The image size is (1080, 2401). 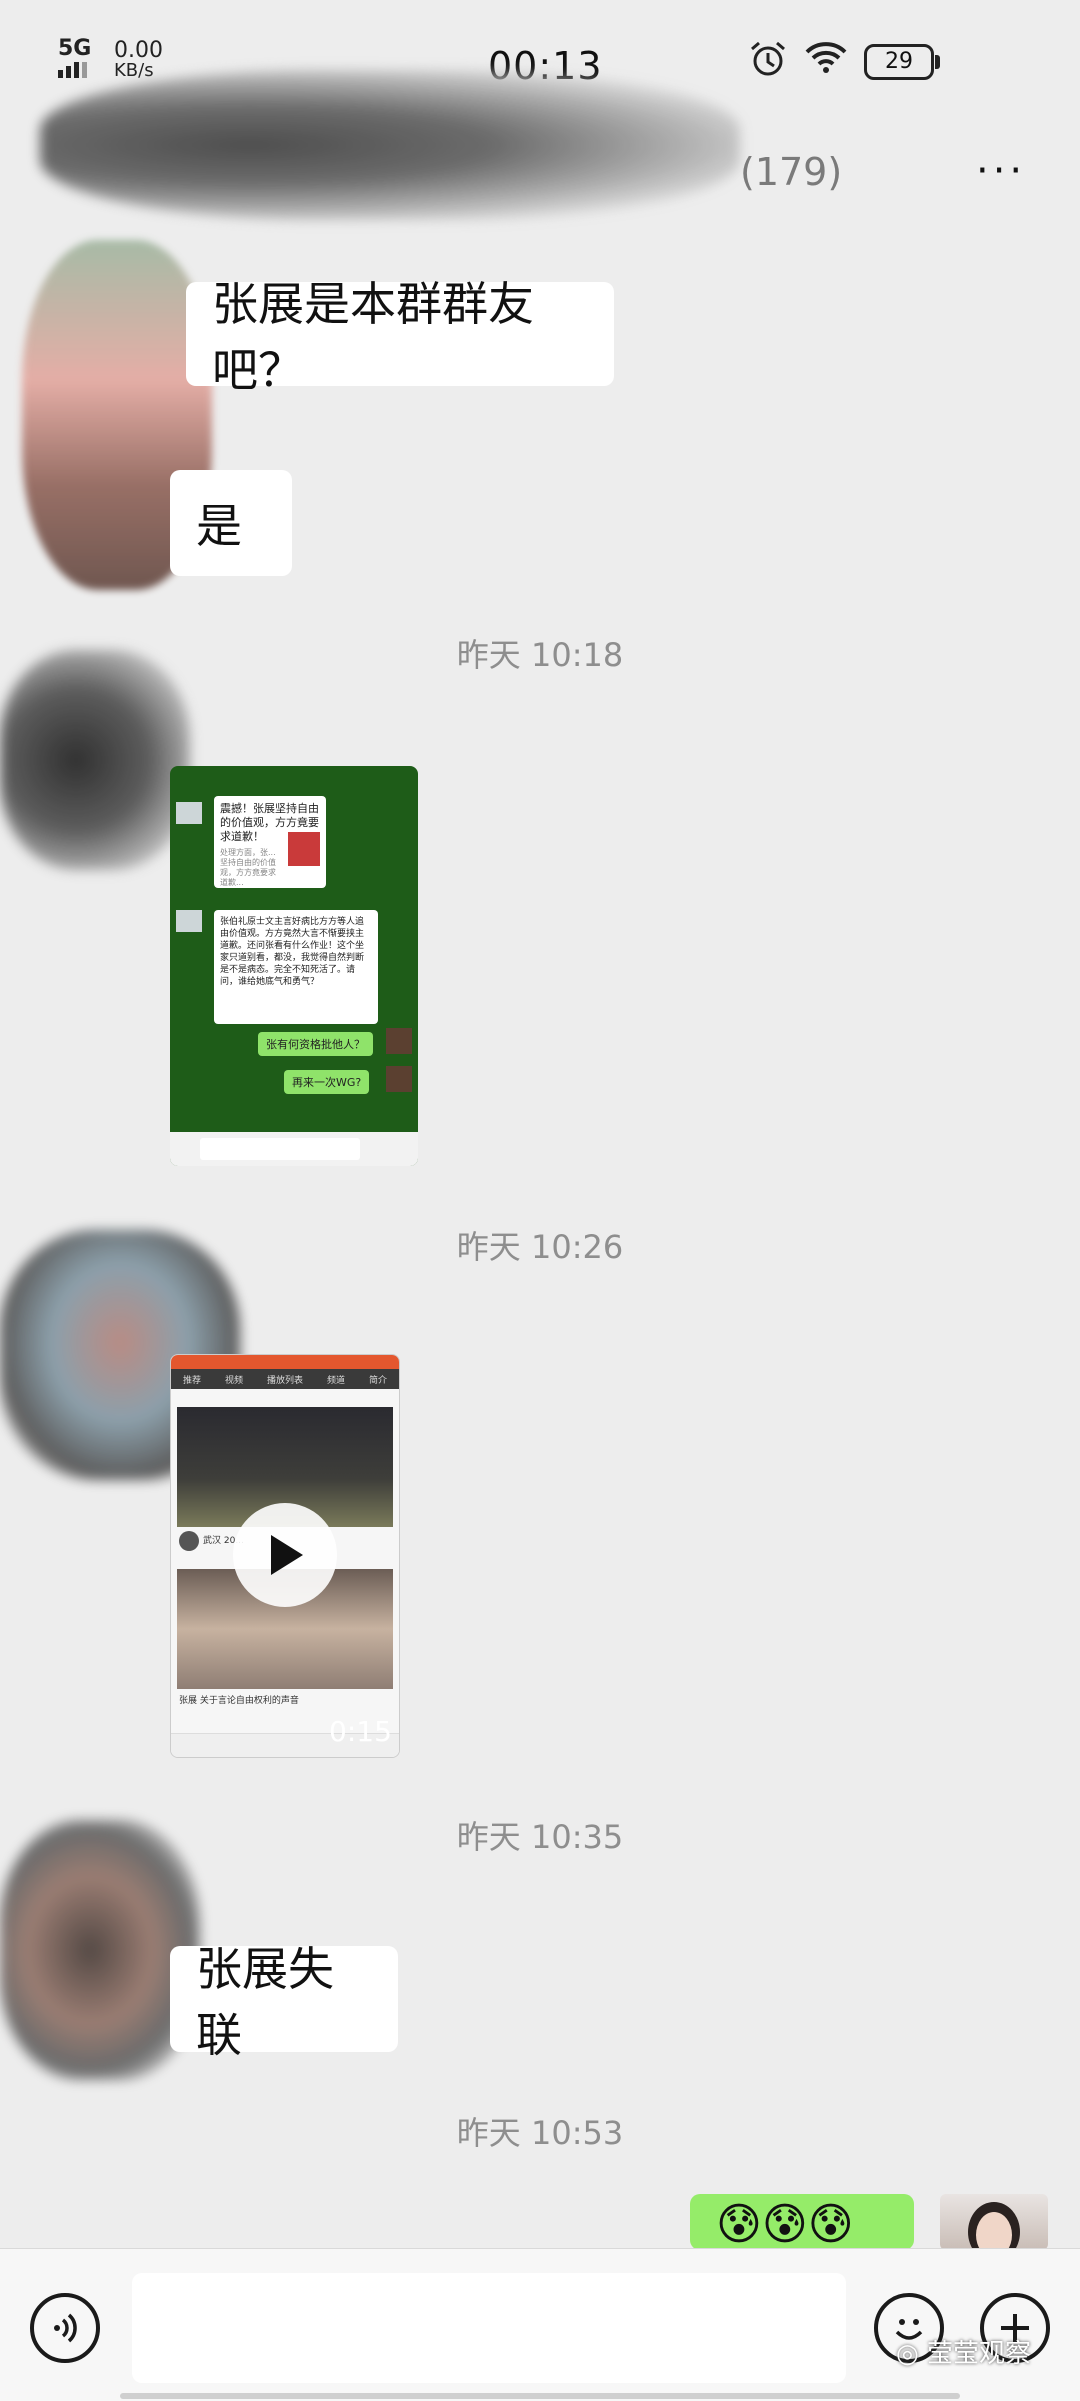 What do you see at coordinates (978, 2354) in the screenshot?
I see `watermark-text: 莹莹观察` at bounding box center [978, 2354].